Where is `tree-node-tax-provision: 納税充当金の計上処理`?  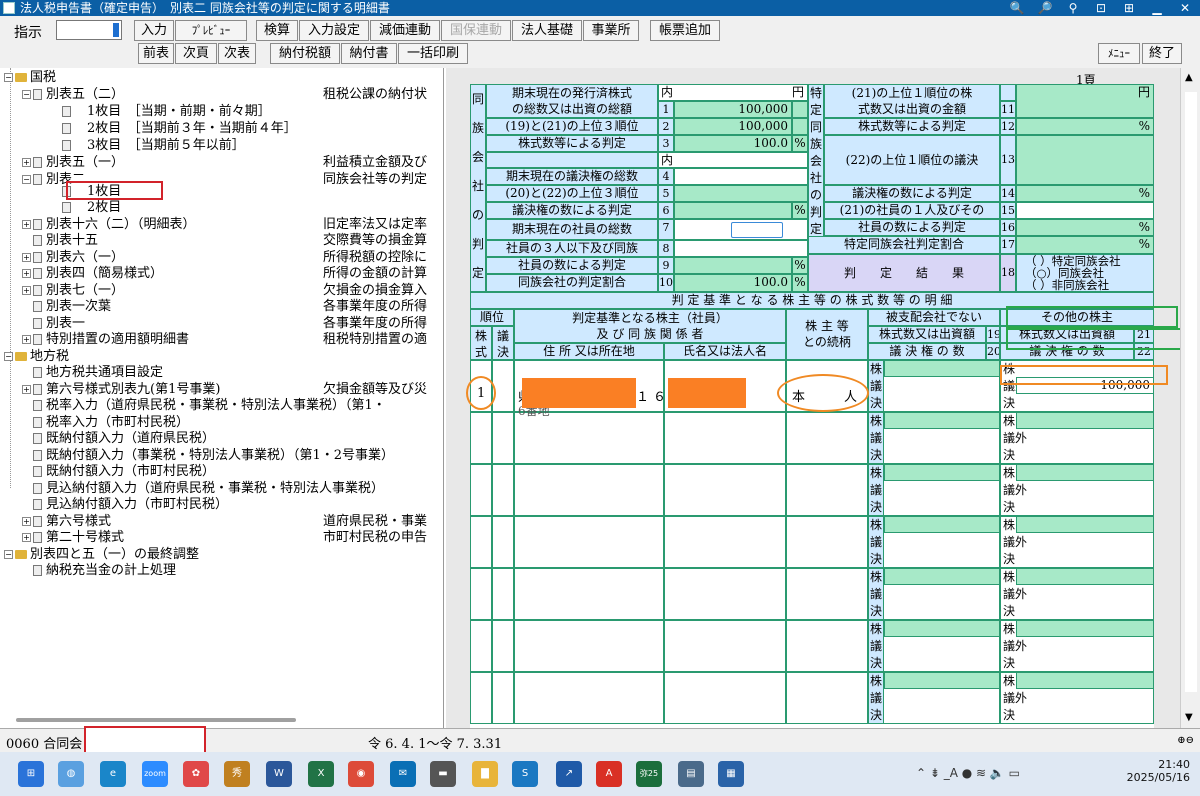
tree-node-tax-provision: 納税充当金の計上処理 is located at coordinates (99, 570).